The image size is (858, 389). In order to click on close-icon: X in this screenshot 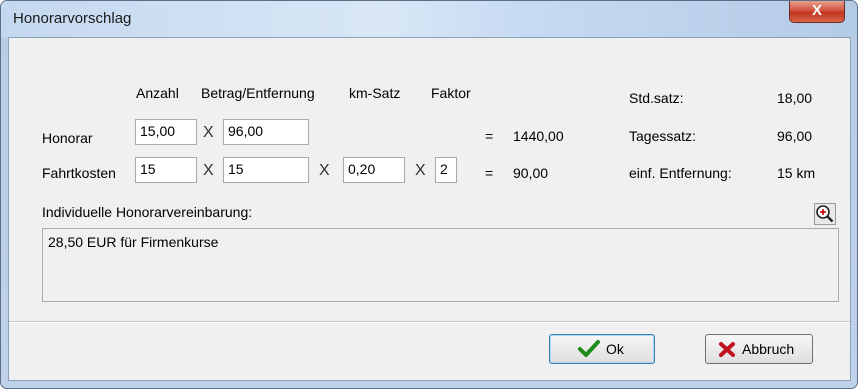, I will do `click(816, 10)`.